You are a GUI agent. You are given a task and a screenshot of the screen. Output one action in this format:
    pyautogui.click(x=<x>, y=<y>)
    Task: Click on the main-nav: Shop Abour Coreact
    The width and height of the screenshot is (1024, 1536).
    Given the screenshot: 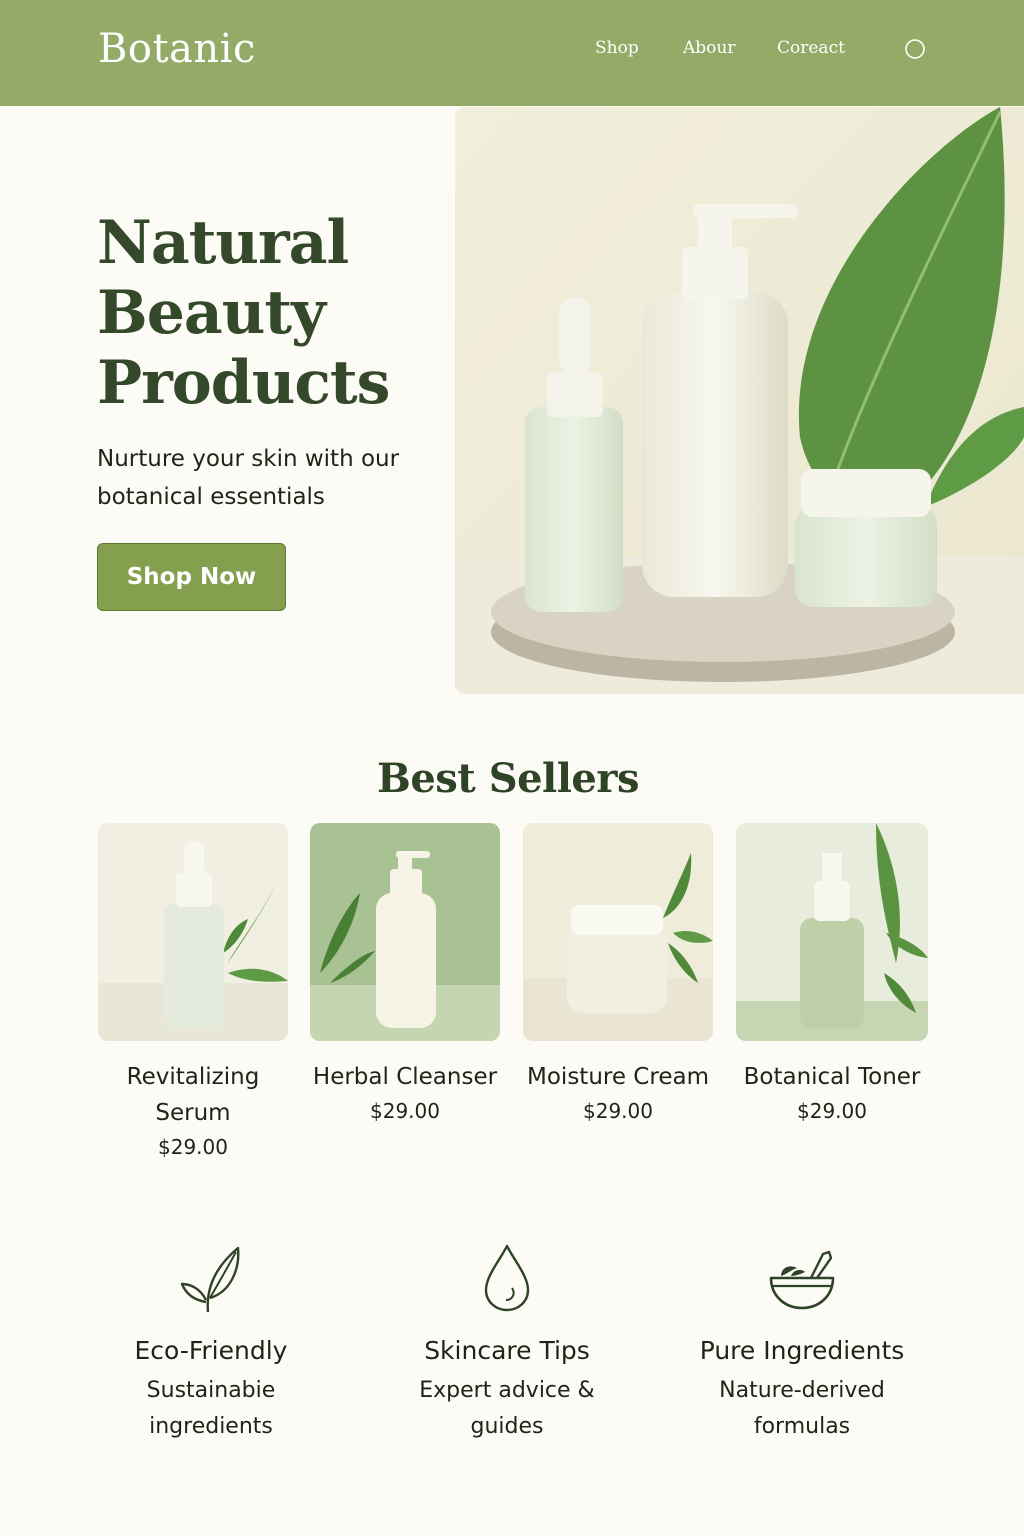 What is the action you would take?
    pyautogui.click(x=512, y=50)
    